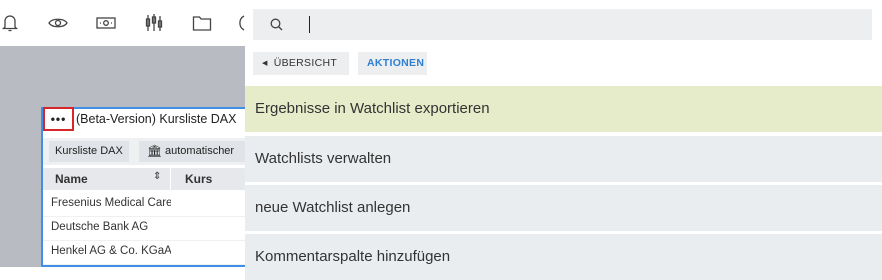 The height and width of the screenshot is (280, 882). I want to click on bank-icon: 🏛, so click(155, 151).